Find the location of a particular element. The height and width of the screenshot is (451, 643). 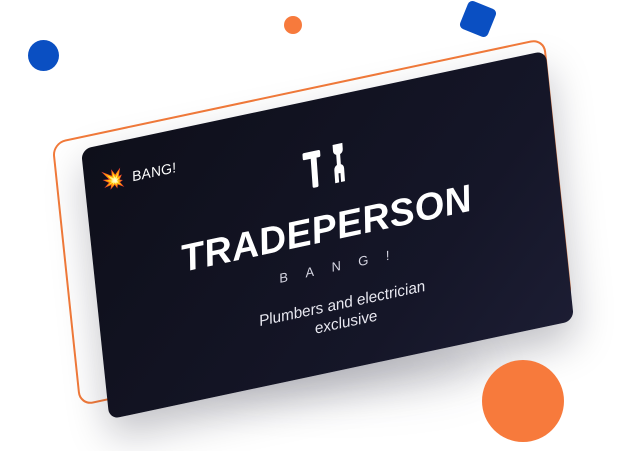

decor-blue-dot is located at coordinates (43, 55).